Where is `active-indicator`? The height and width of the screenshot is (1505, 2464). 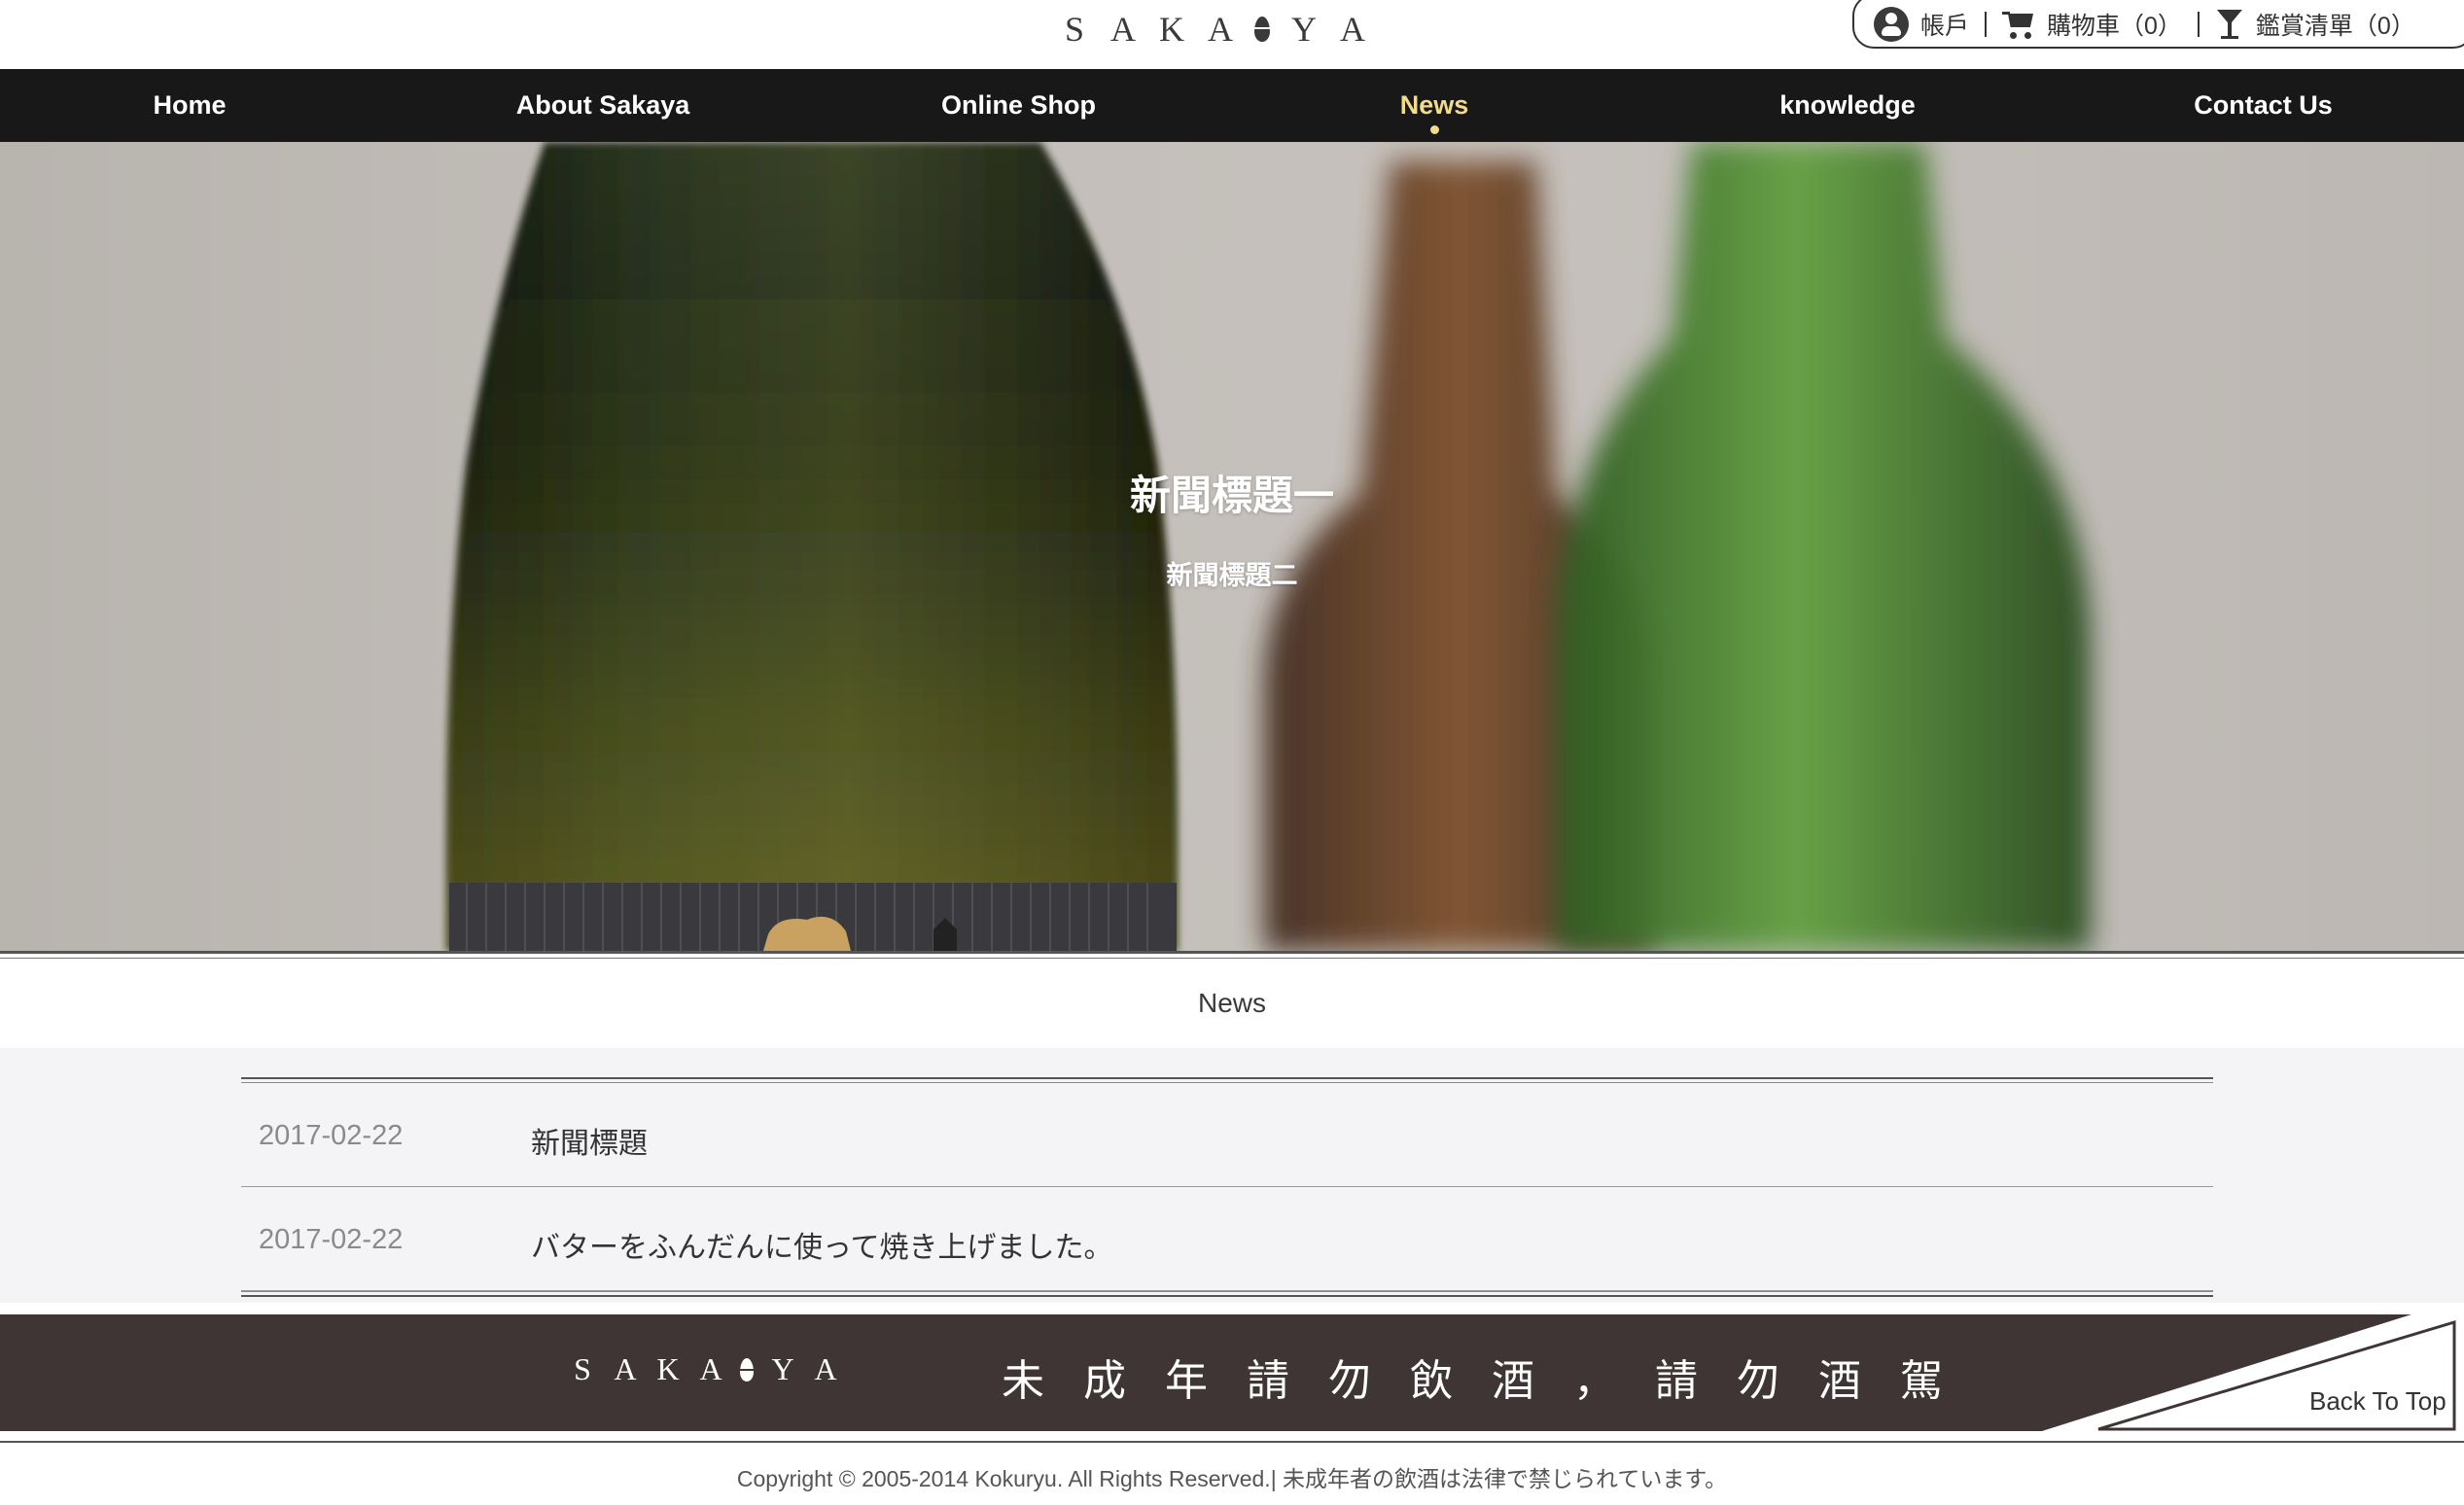
active-indicator is located at coordinates (1434, 129).